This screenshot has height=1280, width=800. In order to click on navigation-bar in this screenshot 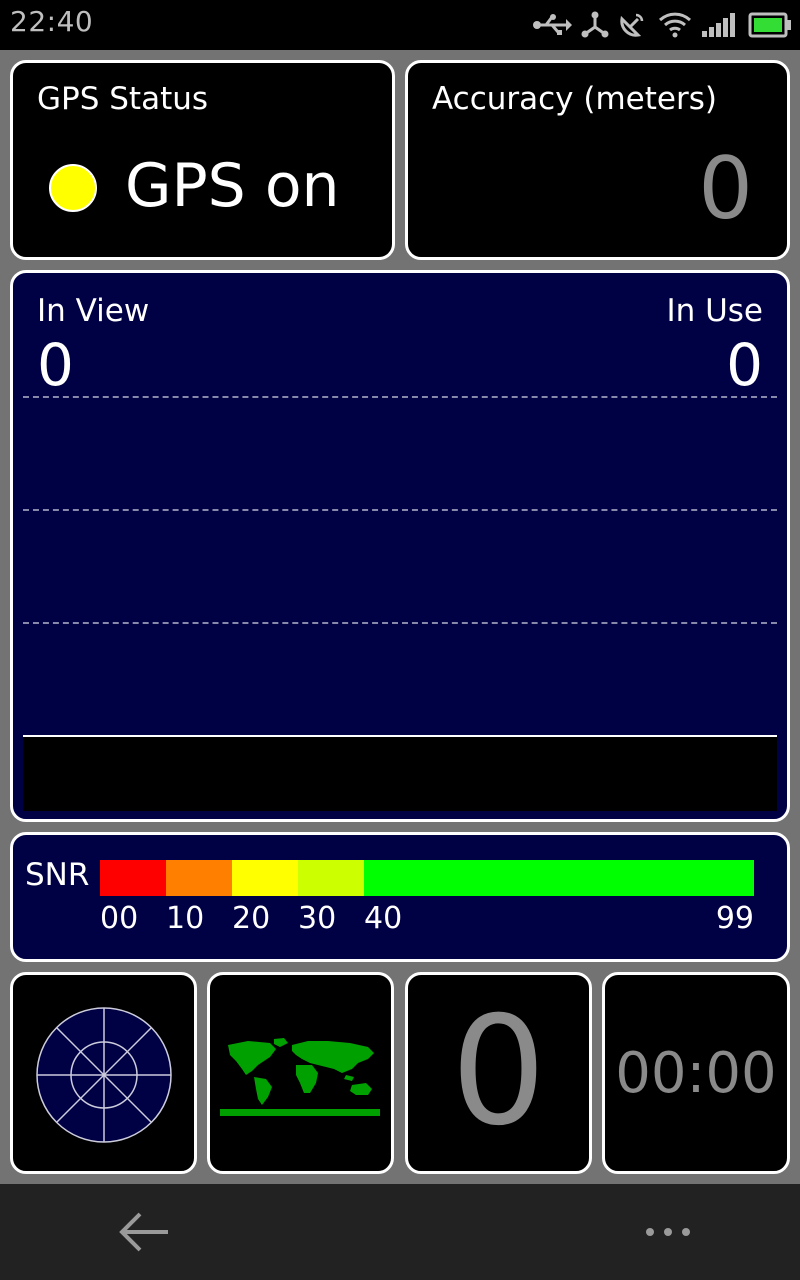, I will do `click(400, 1232)`.